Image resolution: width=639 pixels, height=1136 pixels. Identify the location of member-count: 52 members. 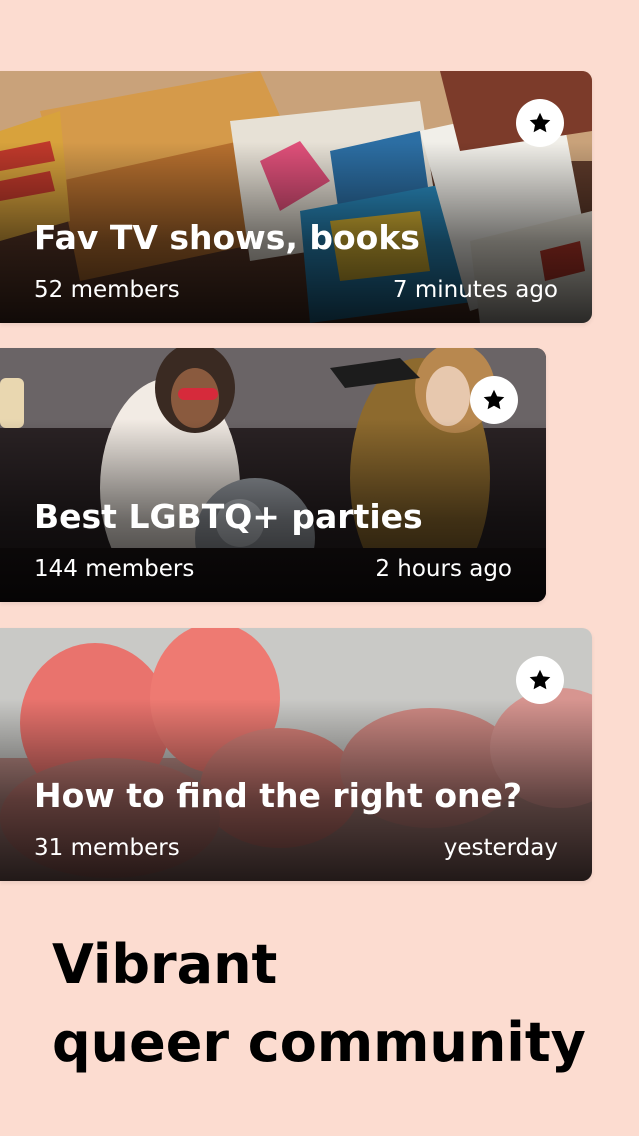
(107, 290).